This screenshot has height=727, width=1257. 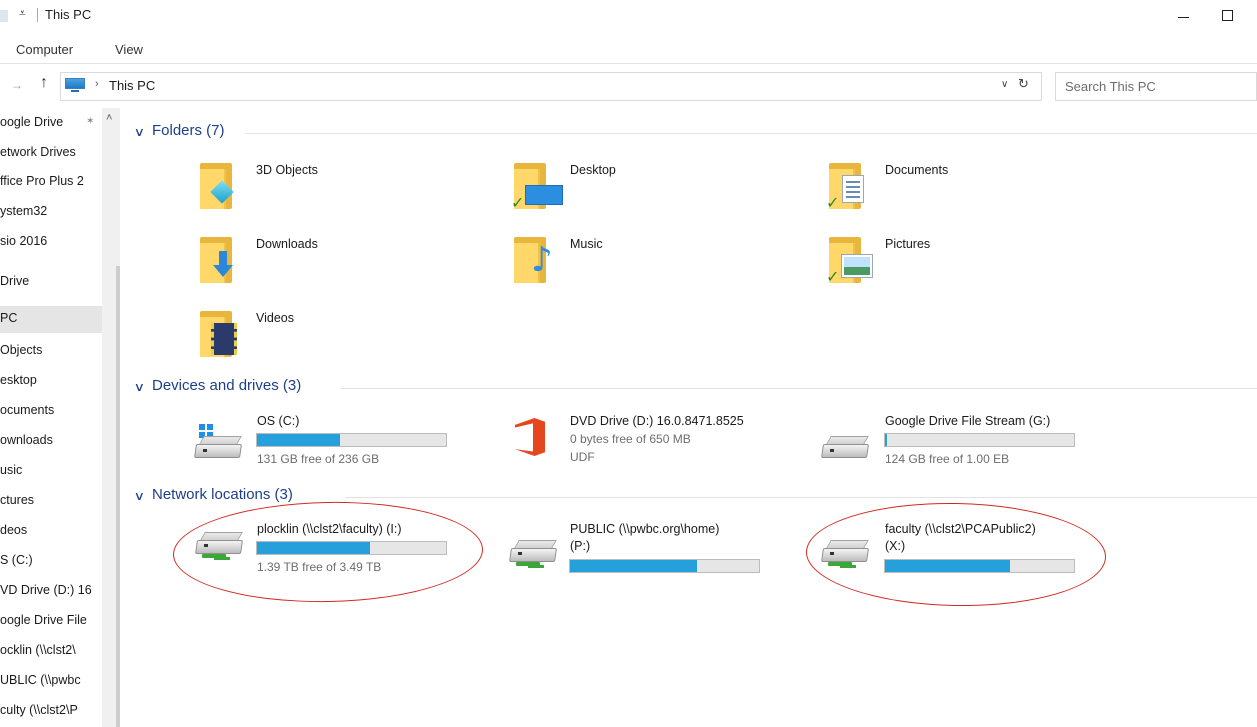 What do you see at coordinates (51, 650) in the screenshot?
I see `sidebar-item-plocklin: ocklin (\\clst2\` at bounding box center [51, 650].